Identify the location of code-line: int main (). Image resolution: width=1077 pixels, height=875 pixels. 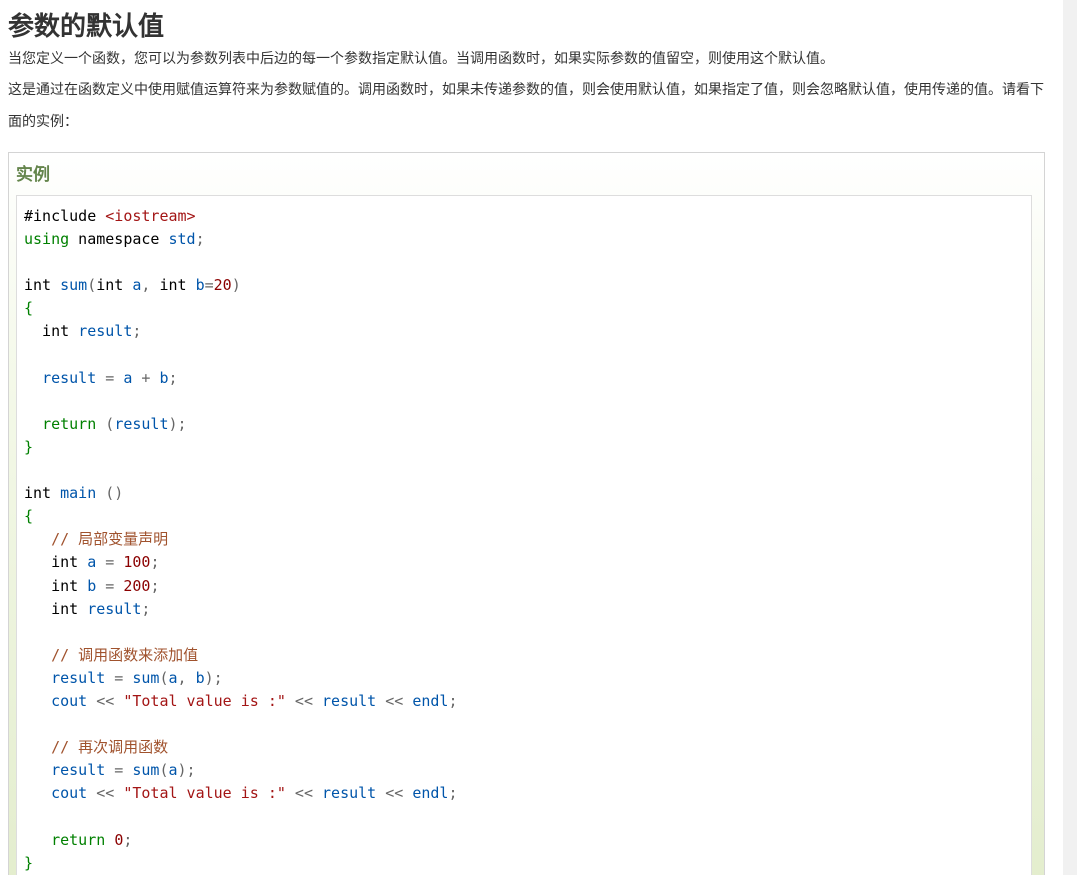
(527, 493).